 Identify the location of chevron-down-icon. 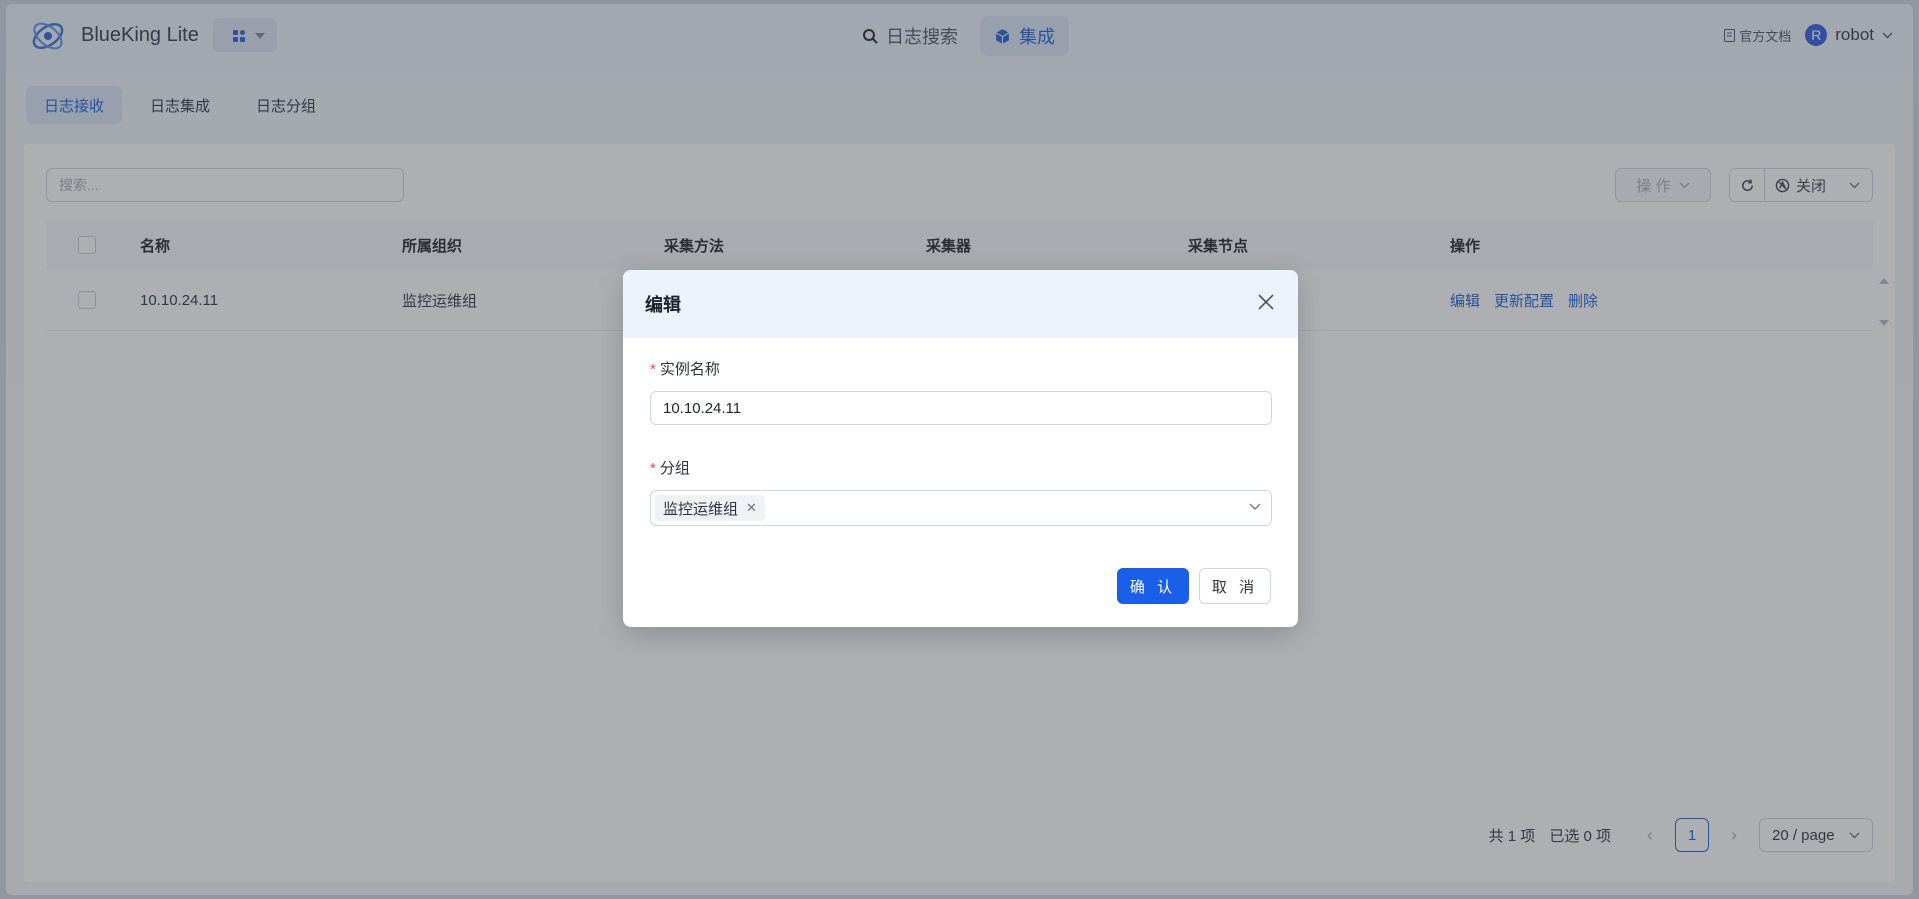
(1255, 506).